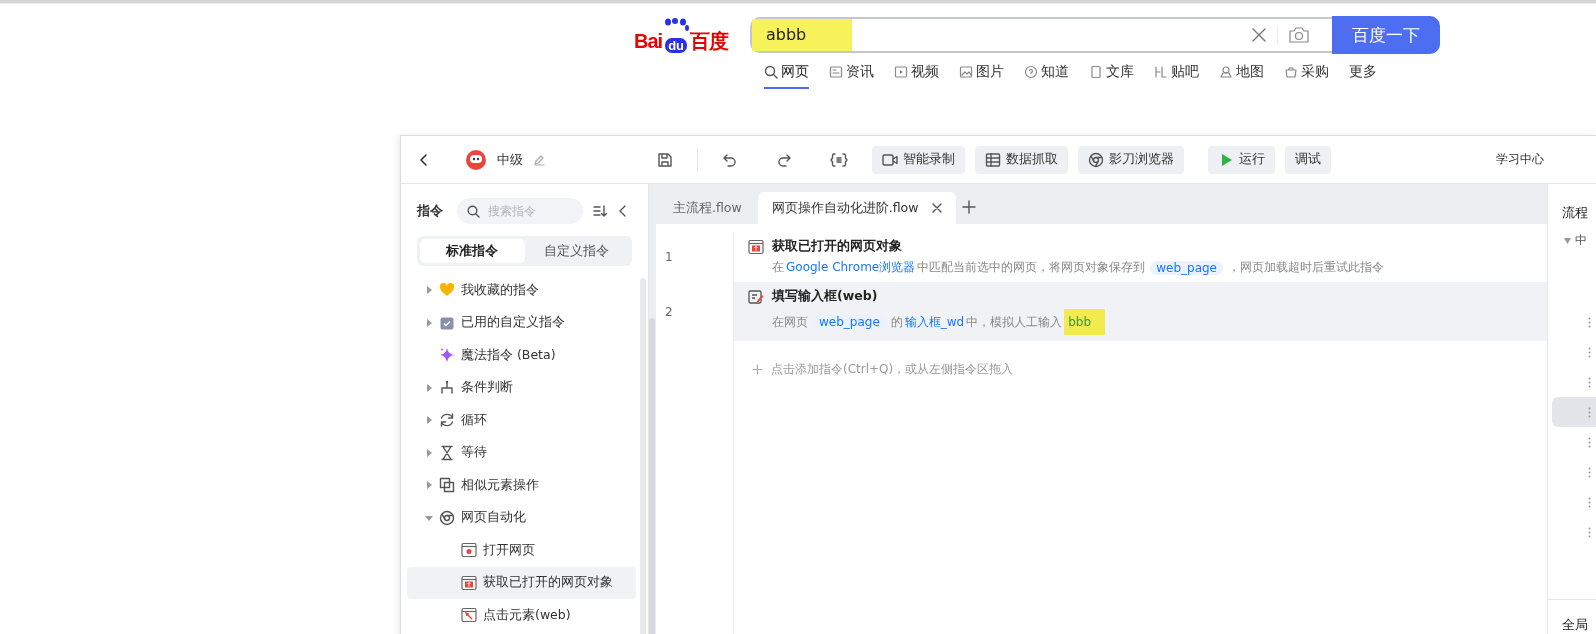 The height and width of the screenshot is (634, 1596). Describe the element at coordinates (1046, 76) in the screenshot. I see `nav-tab: 知道` at that location.